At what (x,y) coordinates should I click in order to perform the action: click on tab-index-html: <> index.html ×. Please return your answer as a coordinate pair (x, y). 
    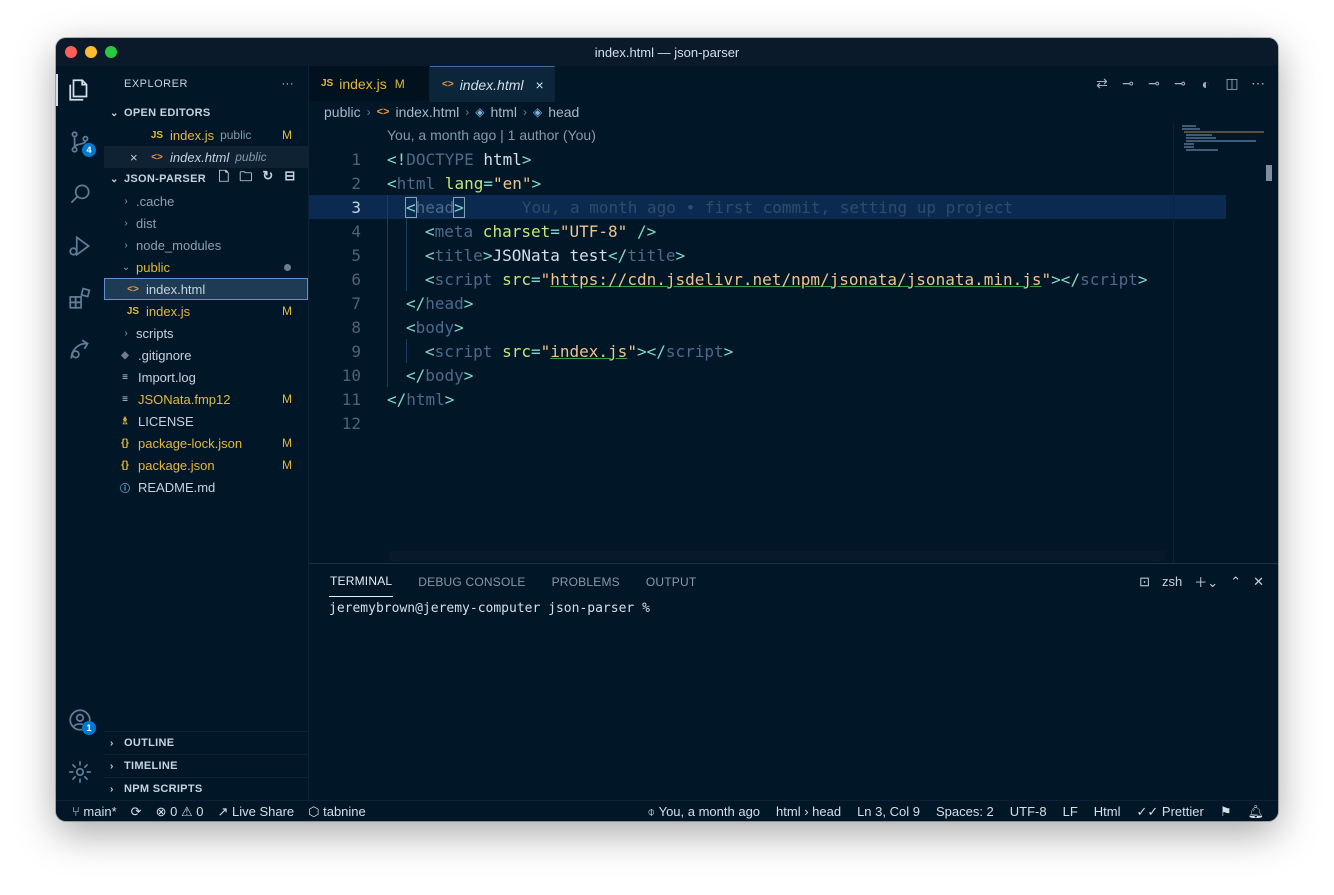
    Looking at the image, I should click on (492, 84).